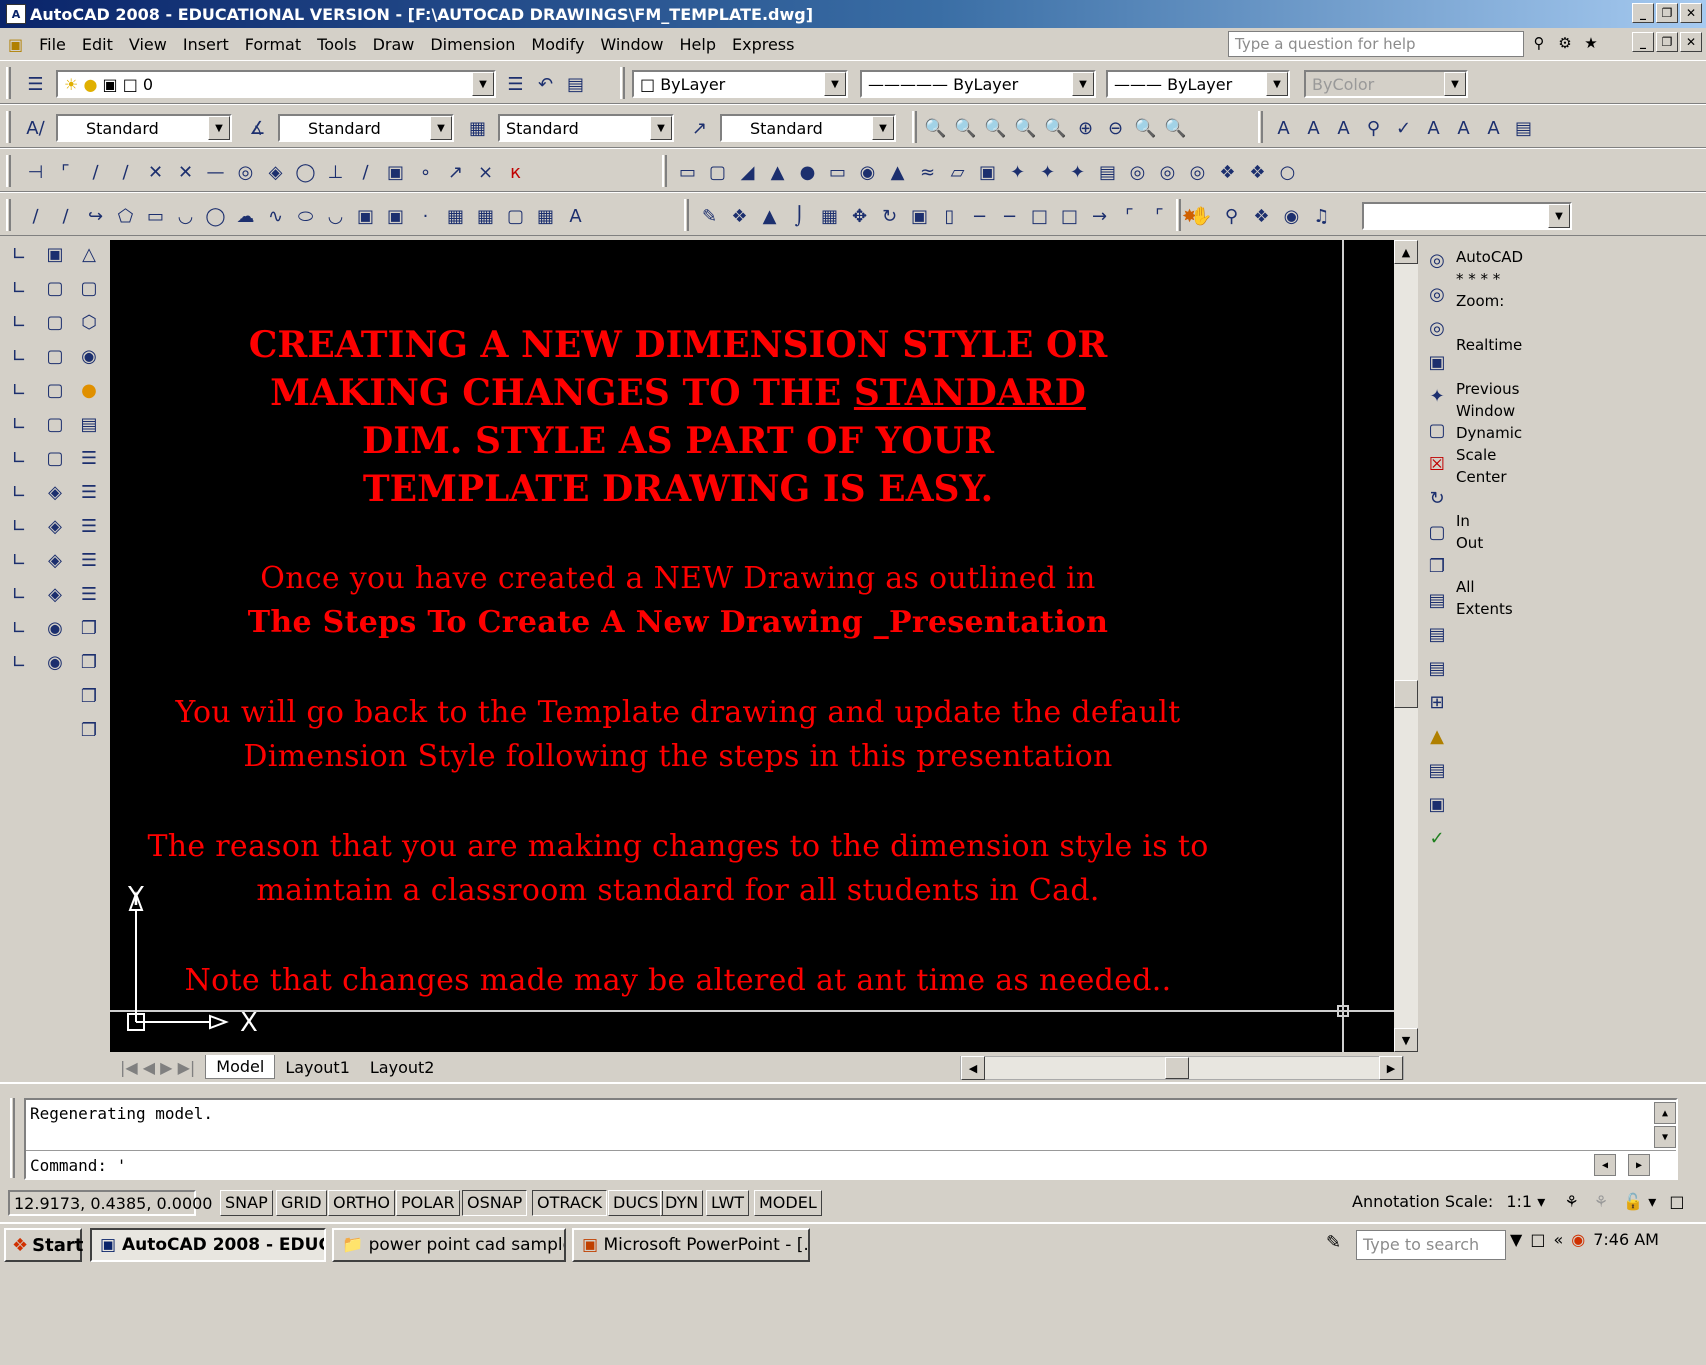 Image resolution: width=1706 pixels, height=1365 pixels. Describe the element at coordinates (185, 216) in the screenshot. I see `arc-icon: ◡` at that location.